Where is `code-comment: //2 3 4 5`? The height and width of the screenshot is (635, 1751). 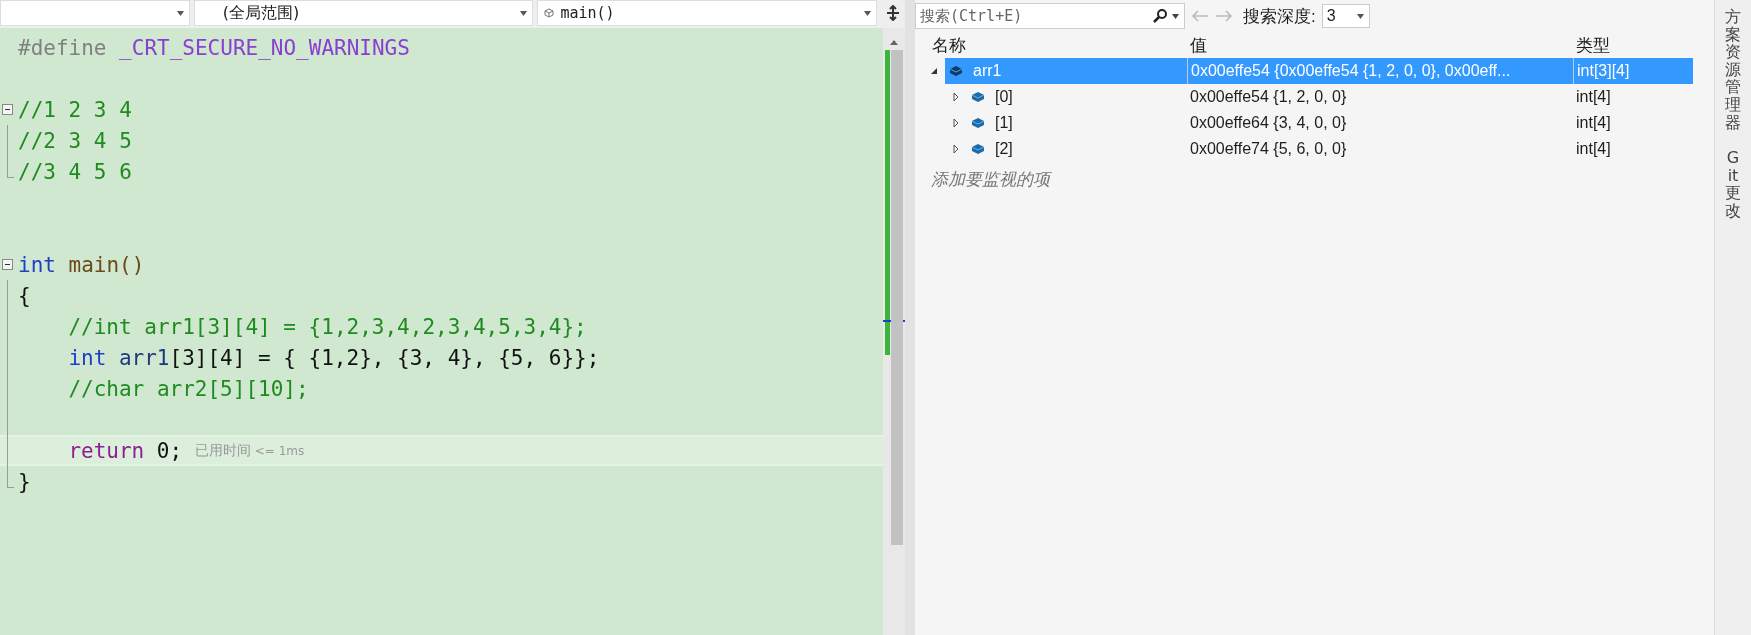 code-comment: //2 3 4 5 is located at coordinates (75, 140).